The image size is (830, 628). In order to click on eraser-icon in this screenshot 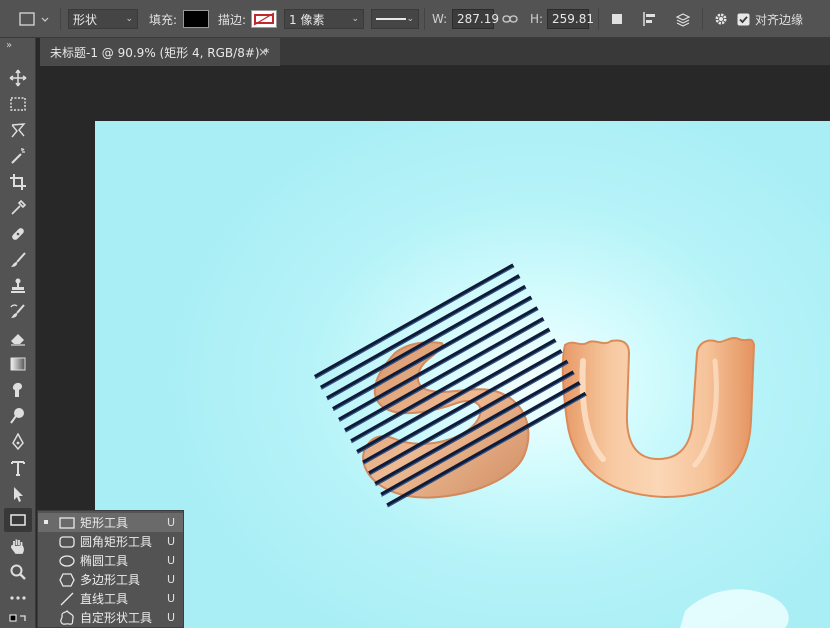, I will do `click(18, 340)`.